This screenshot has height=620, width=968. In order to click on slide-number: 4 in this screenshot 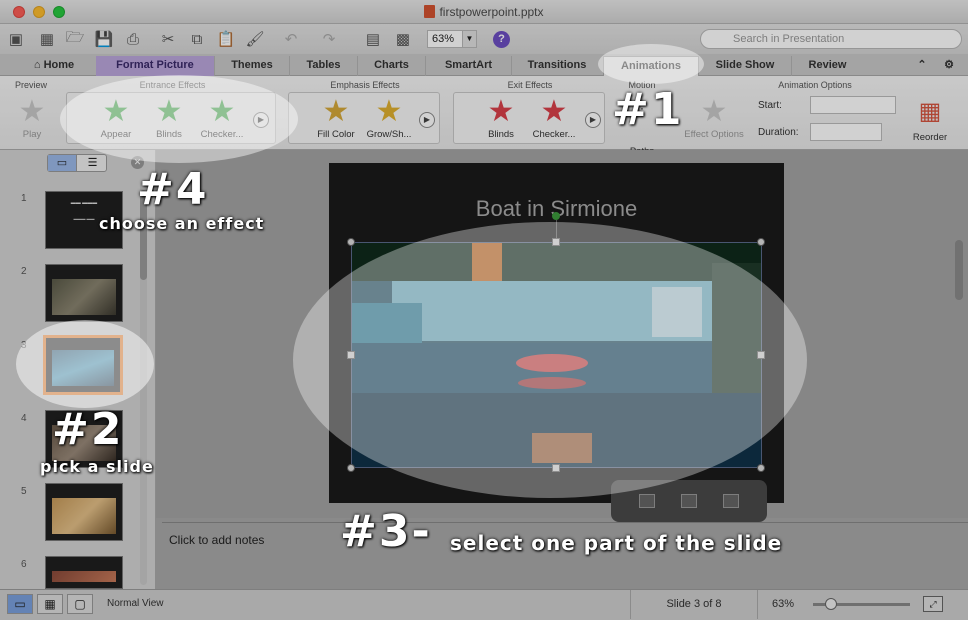, I will do `click(24, 418)`.